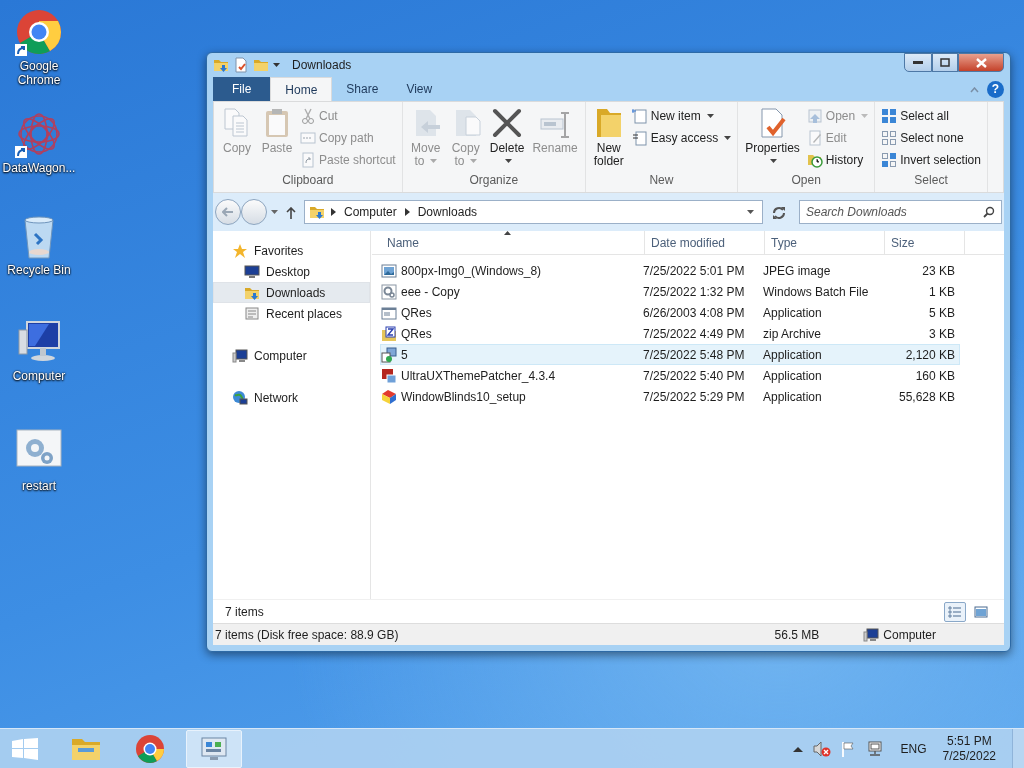 Image resolution: width=1024 pixels, height=768 pixels. I want to click on easy-access-icon, so click(639, 138).